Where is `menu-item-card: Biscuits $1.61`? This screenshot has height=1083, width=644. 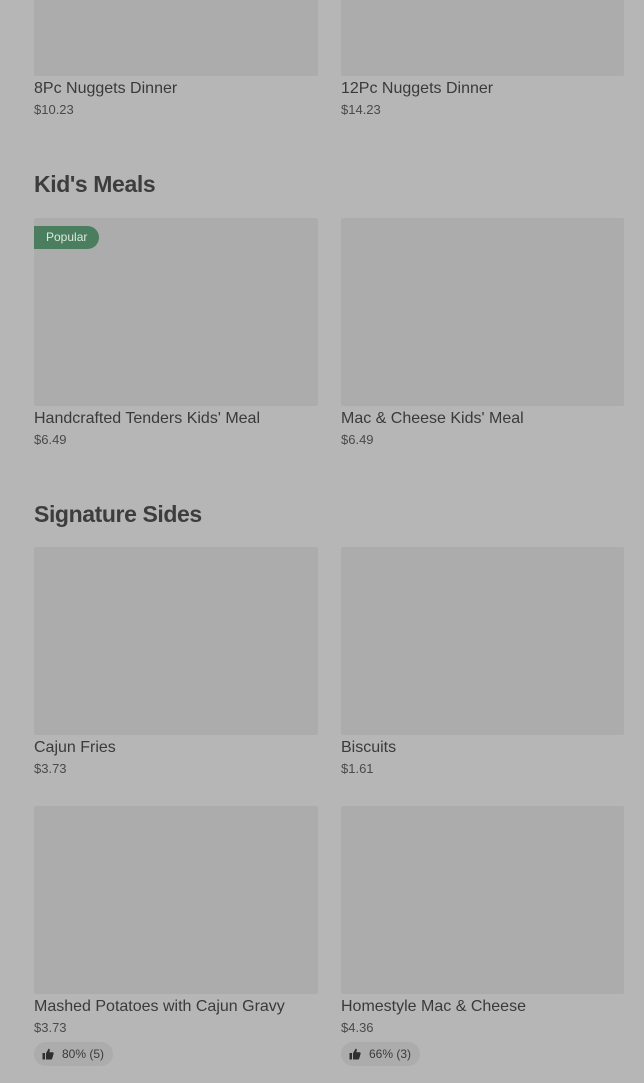
menu-item-card: Biscuits $1.61 is located at coordinates (482, 662).